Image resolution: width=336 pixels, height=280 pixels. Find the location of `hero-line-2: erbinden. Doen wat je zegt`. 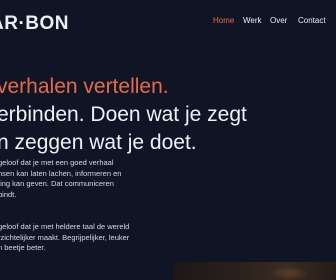

hero-line-2: erbinden. Doen wat je zegt is located at coordinates (123, 114).